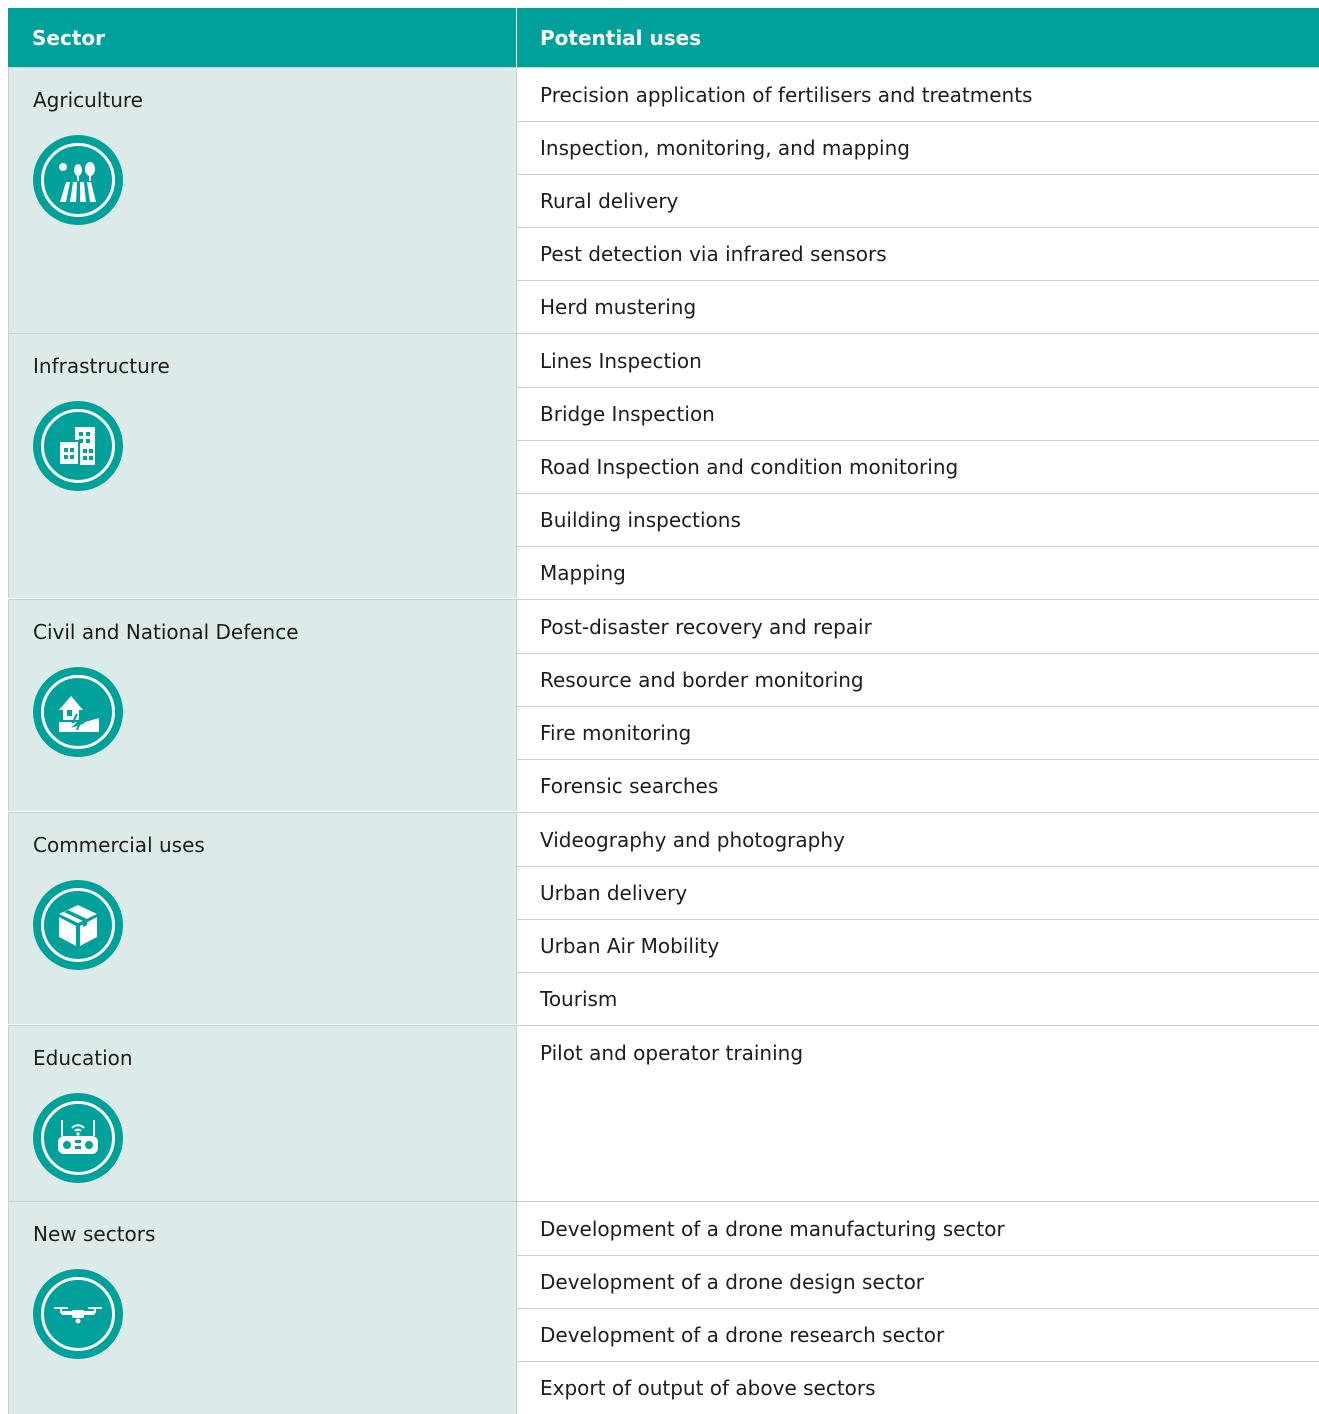 This screenshot has width=1319, height=1414. Describe the element at coordinates (918, 253) in the screenshot. I see `use-item: Pest detection via infrared sensors` at that location.